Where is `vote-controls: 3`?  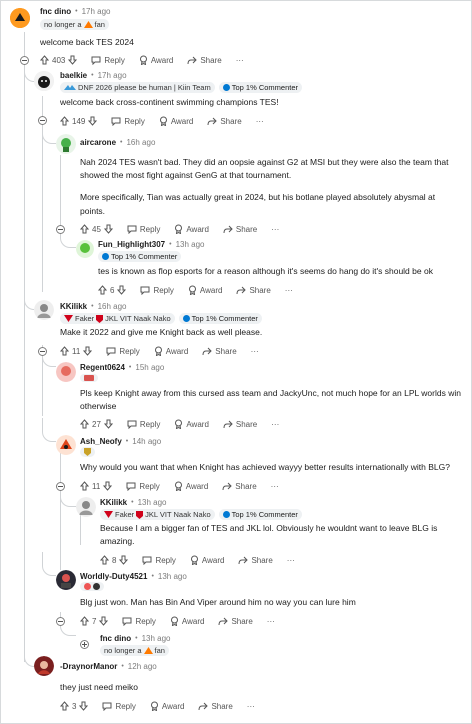
vote-controls: 3 is located at coordinates (74, 706).